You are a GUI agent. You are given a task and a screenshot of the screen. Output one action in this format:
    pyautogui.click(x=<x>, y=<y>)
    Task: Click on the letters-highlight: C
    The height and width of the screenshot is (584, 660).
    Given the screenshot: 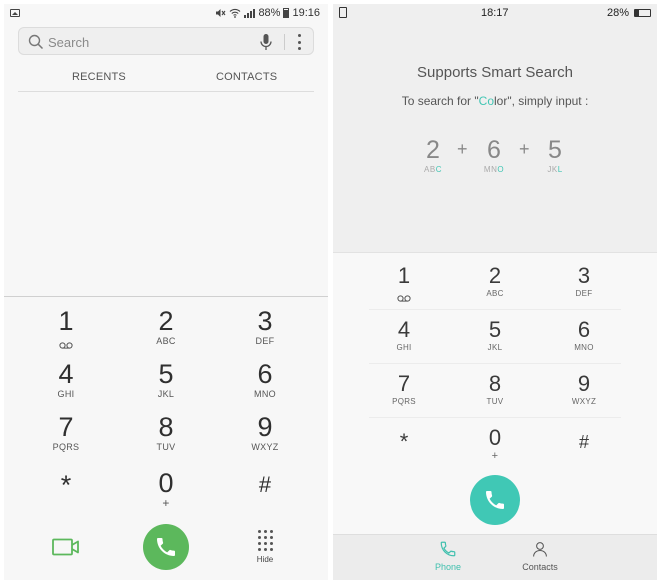 What is the action you would take?
    pyautogui.click(x=438, y=169)
    